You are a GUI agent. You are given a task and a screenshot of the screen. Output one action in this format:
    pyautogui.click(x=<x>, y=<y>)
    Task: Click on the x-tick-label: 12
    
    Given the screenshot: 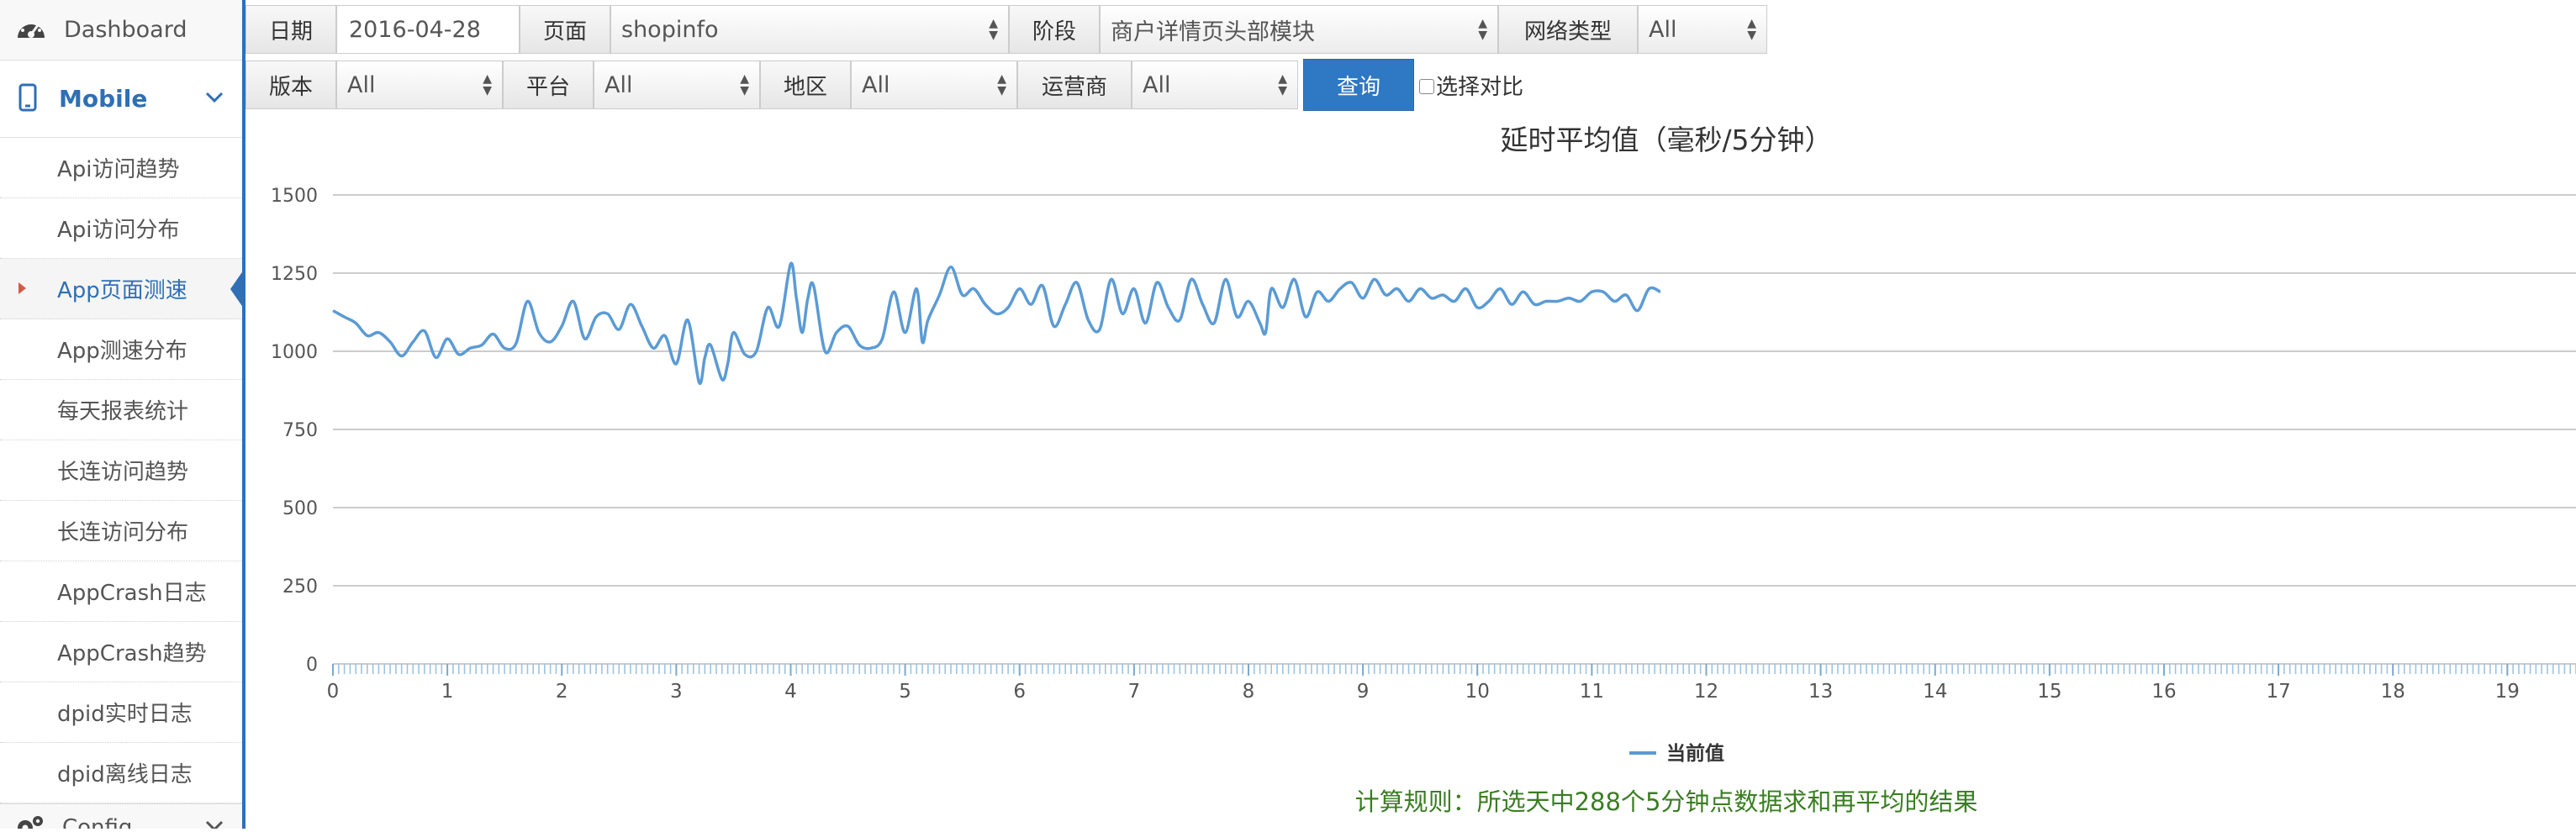 What is the action you would take?
    pyautogui.click(x=1706, y=692)
    